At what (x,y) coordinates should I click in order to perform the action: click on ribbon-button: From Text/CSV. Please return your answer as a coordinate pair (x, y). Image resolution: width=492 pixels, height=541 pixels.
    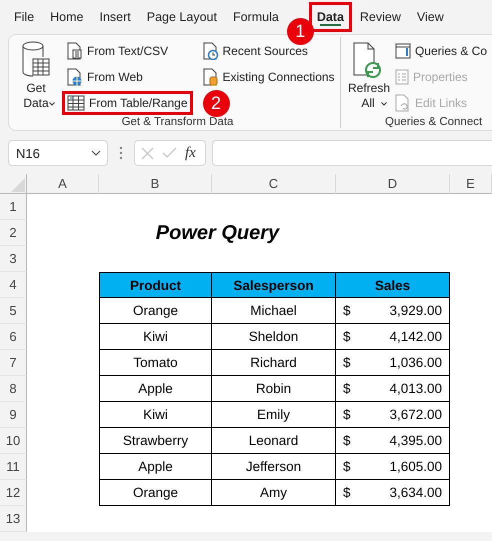
    Looking at the image, I should click on (118, 51).